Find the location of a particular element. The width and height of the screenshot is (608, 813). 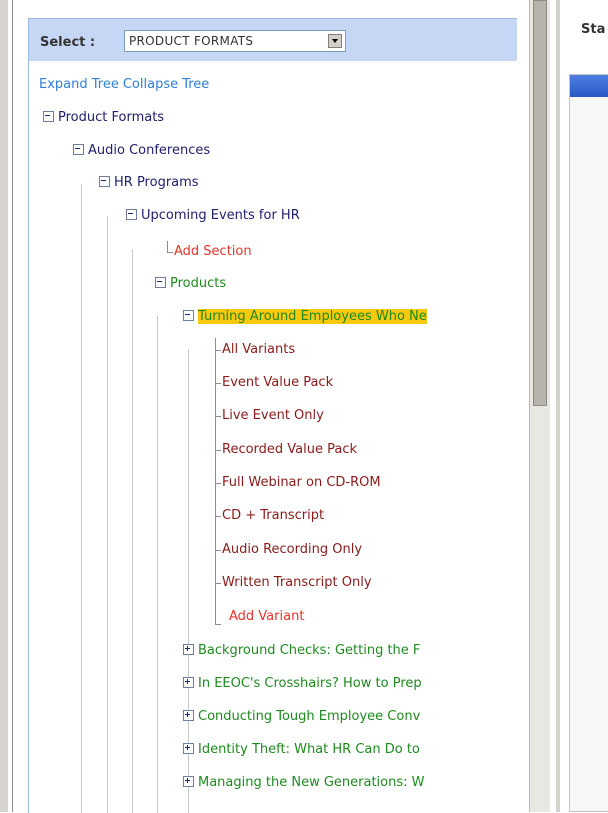

tree-node-audio-conferences: Audio Conferences is located at coordinates (141, 151).